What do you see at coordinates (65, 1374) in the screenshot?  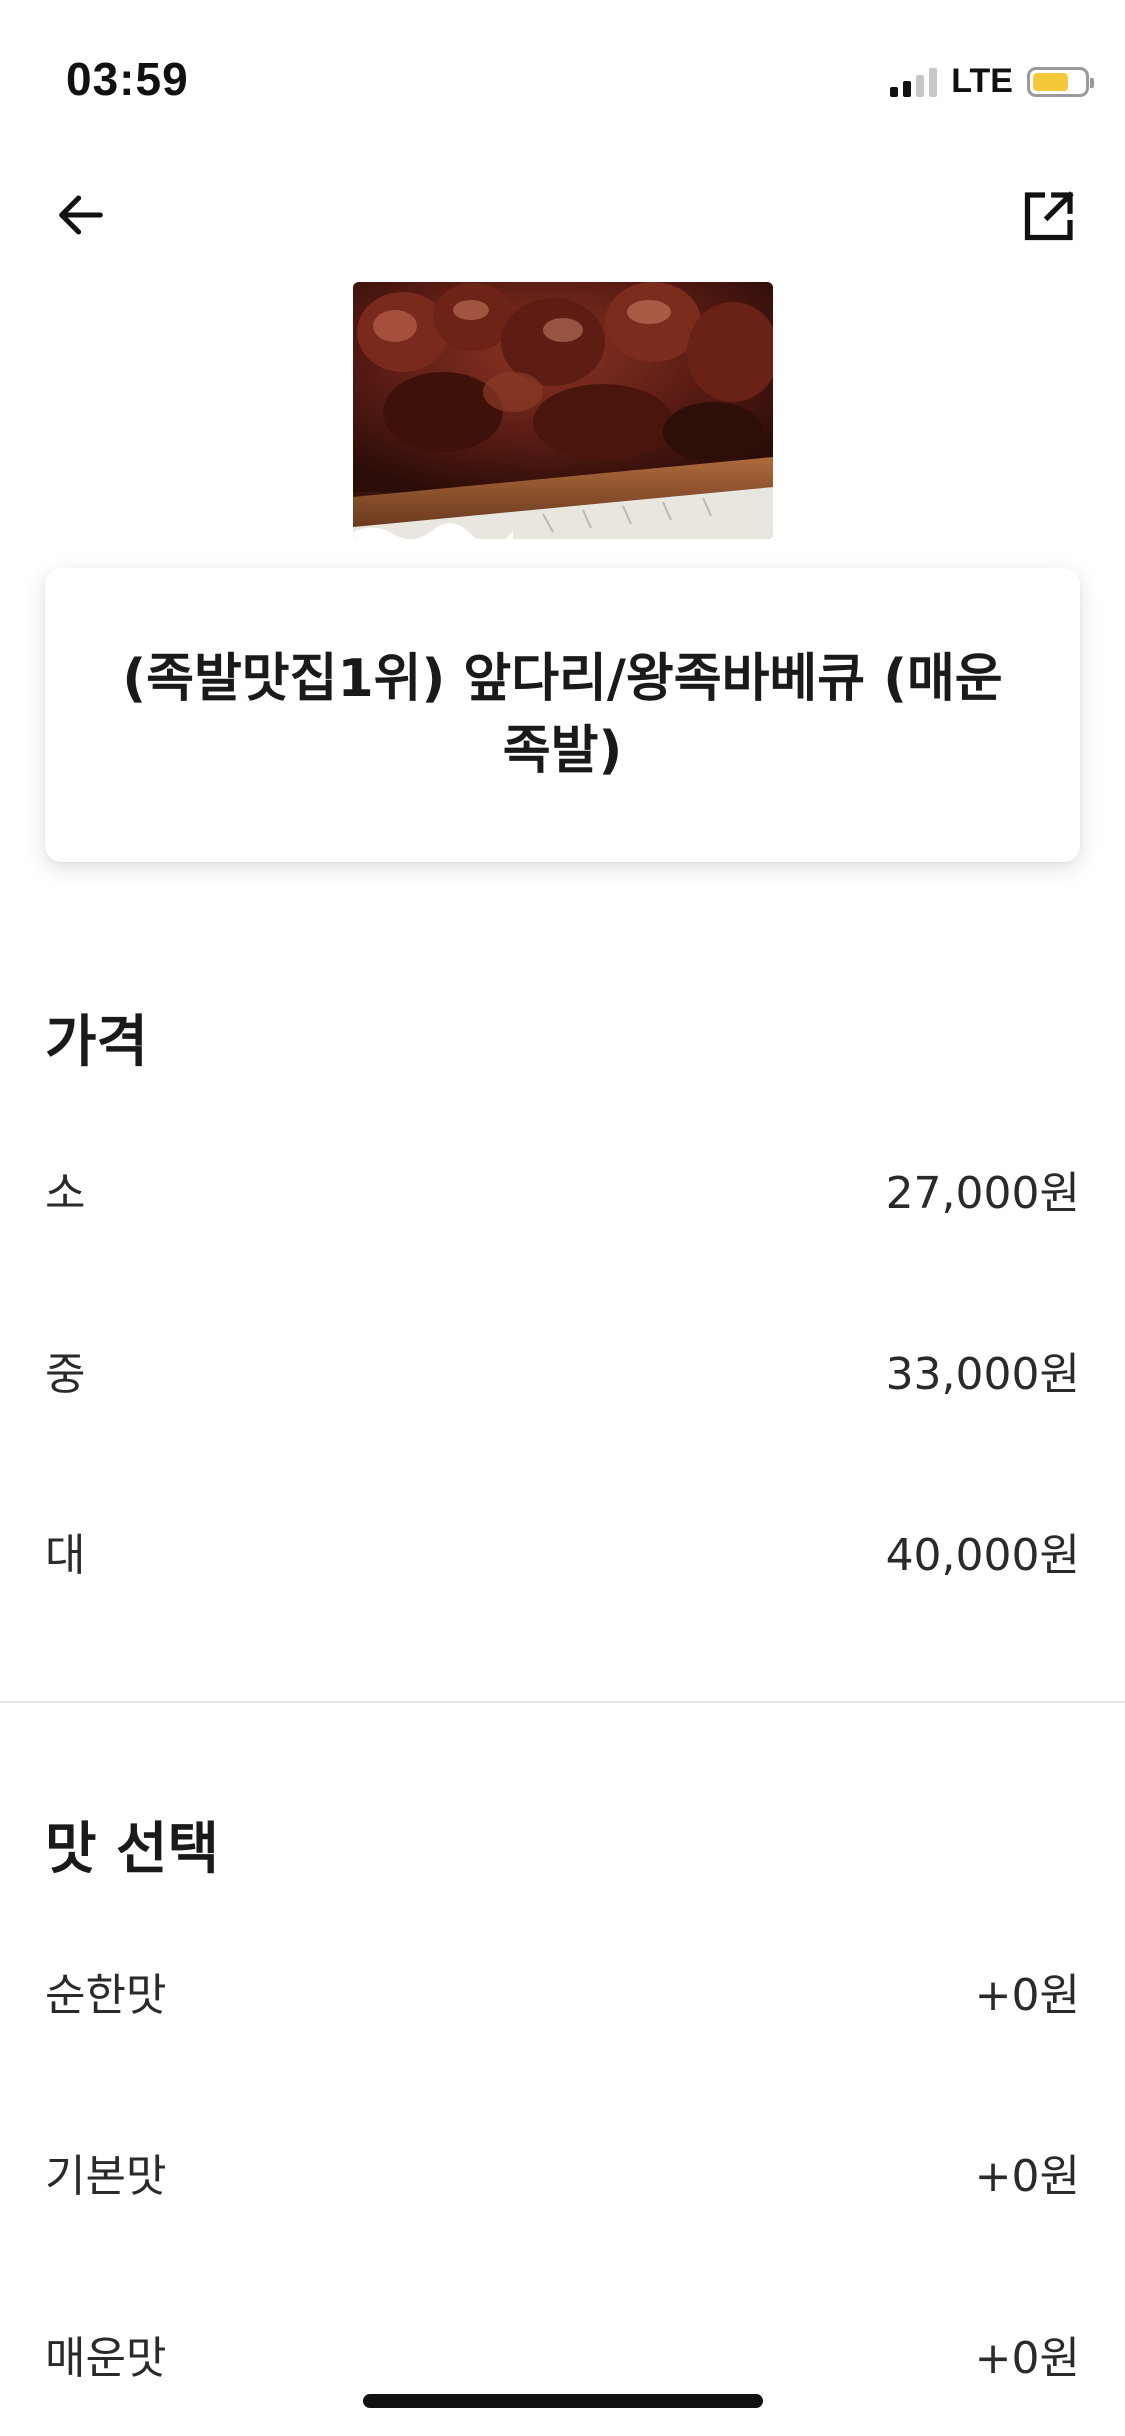 I see `option-label: 중` at bounding box center [65, 1374].